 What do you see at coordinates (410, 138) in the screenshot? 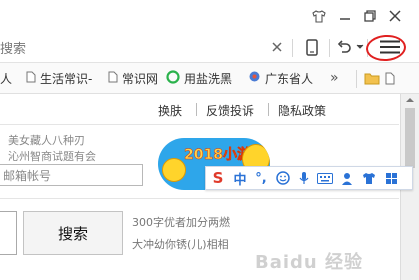
I see `scrollbar-thumb` at bounding box center [410, 138].